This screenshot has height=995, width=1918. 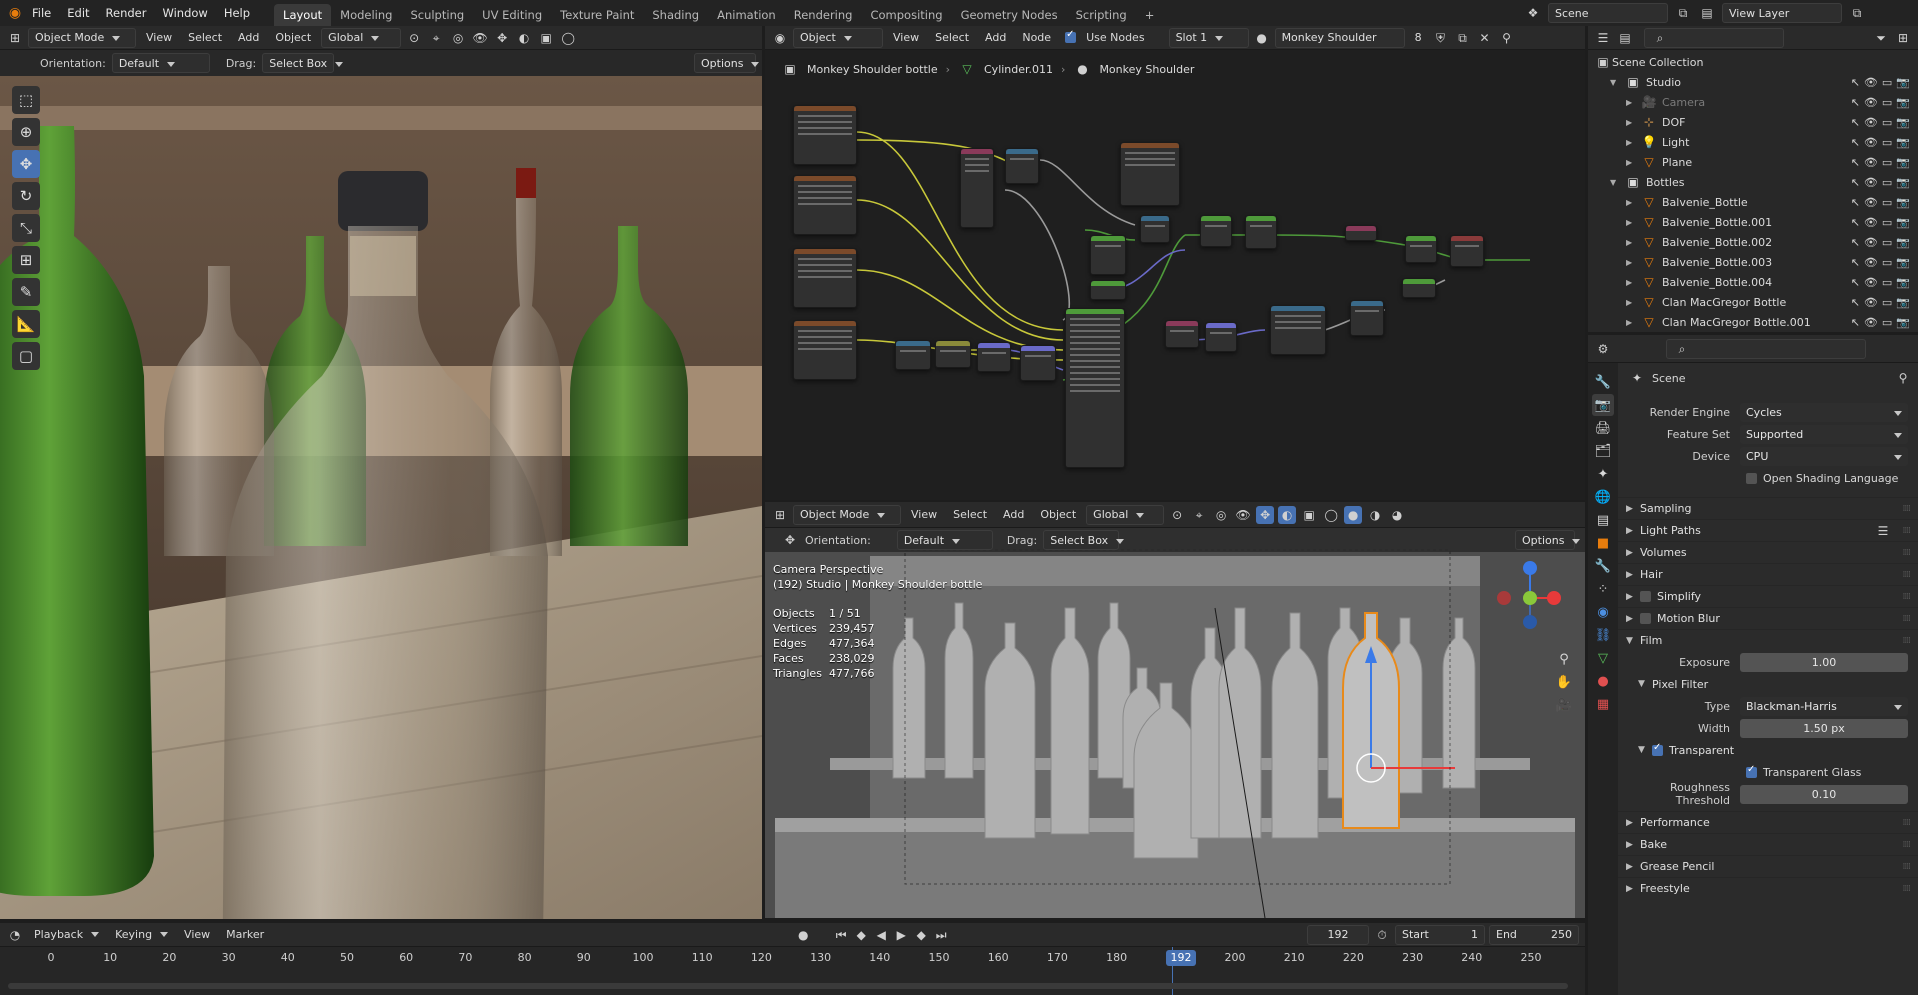 What do you see at coordinates (15, 38) in the screenshot?
I see `editor-type-icon: ⊞` at bounding box center [15, 38].